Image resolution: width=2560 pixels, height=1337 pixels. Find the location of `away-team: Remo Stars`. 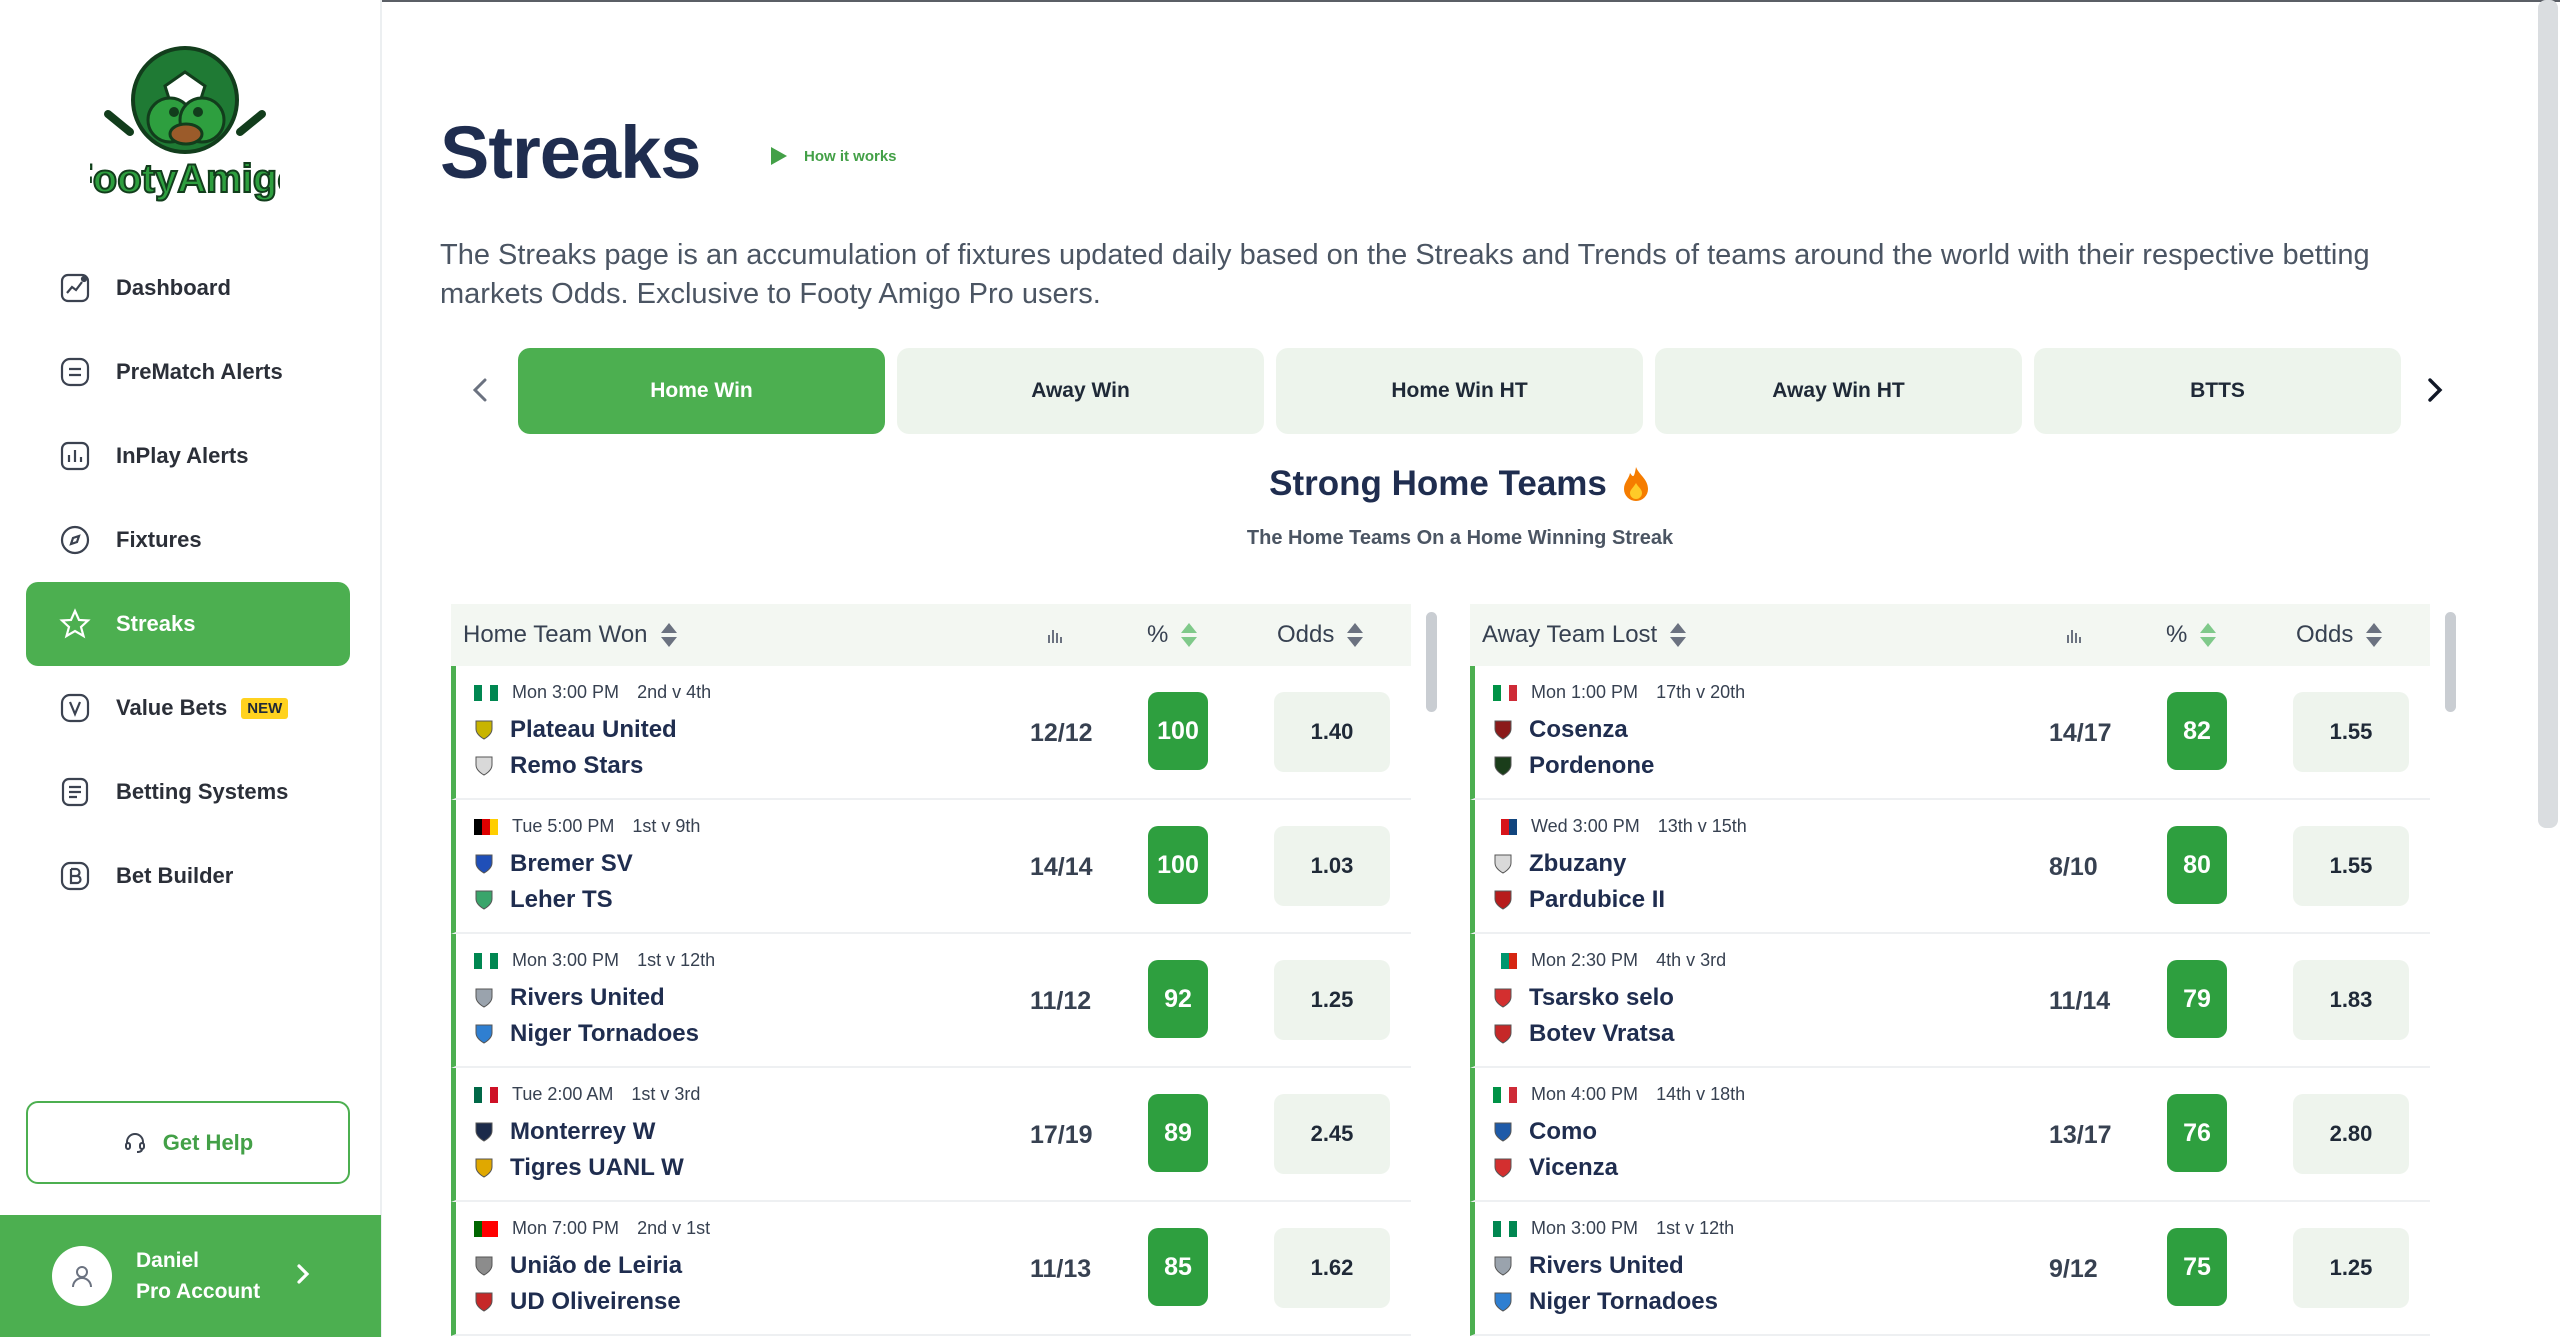

away-team: Remo Stars is located at coordinates (558, 766).